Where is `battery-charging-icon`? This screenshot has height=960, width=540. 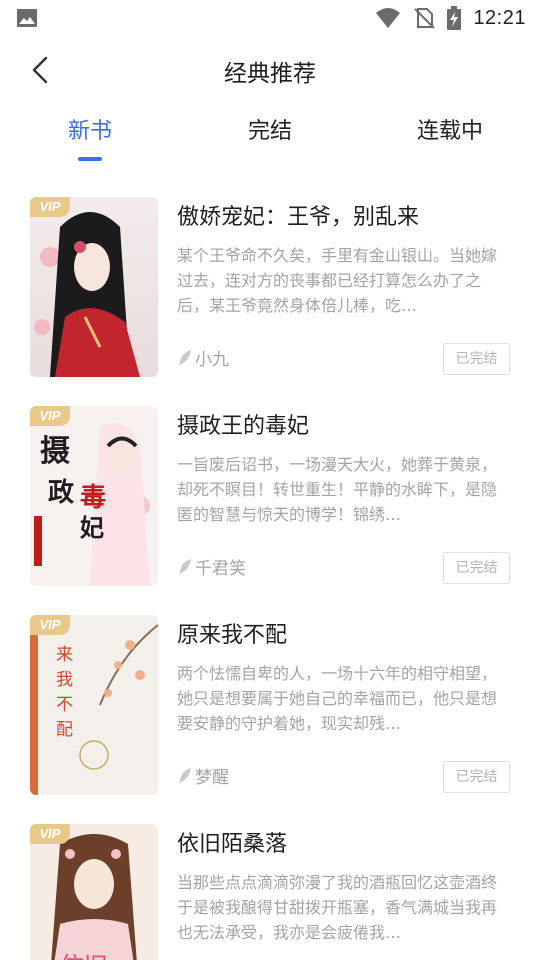 battery-charging-icon is located at coordinates (454, 18).